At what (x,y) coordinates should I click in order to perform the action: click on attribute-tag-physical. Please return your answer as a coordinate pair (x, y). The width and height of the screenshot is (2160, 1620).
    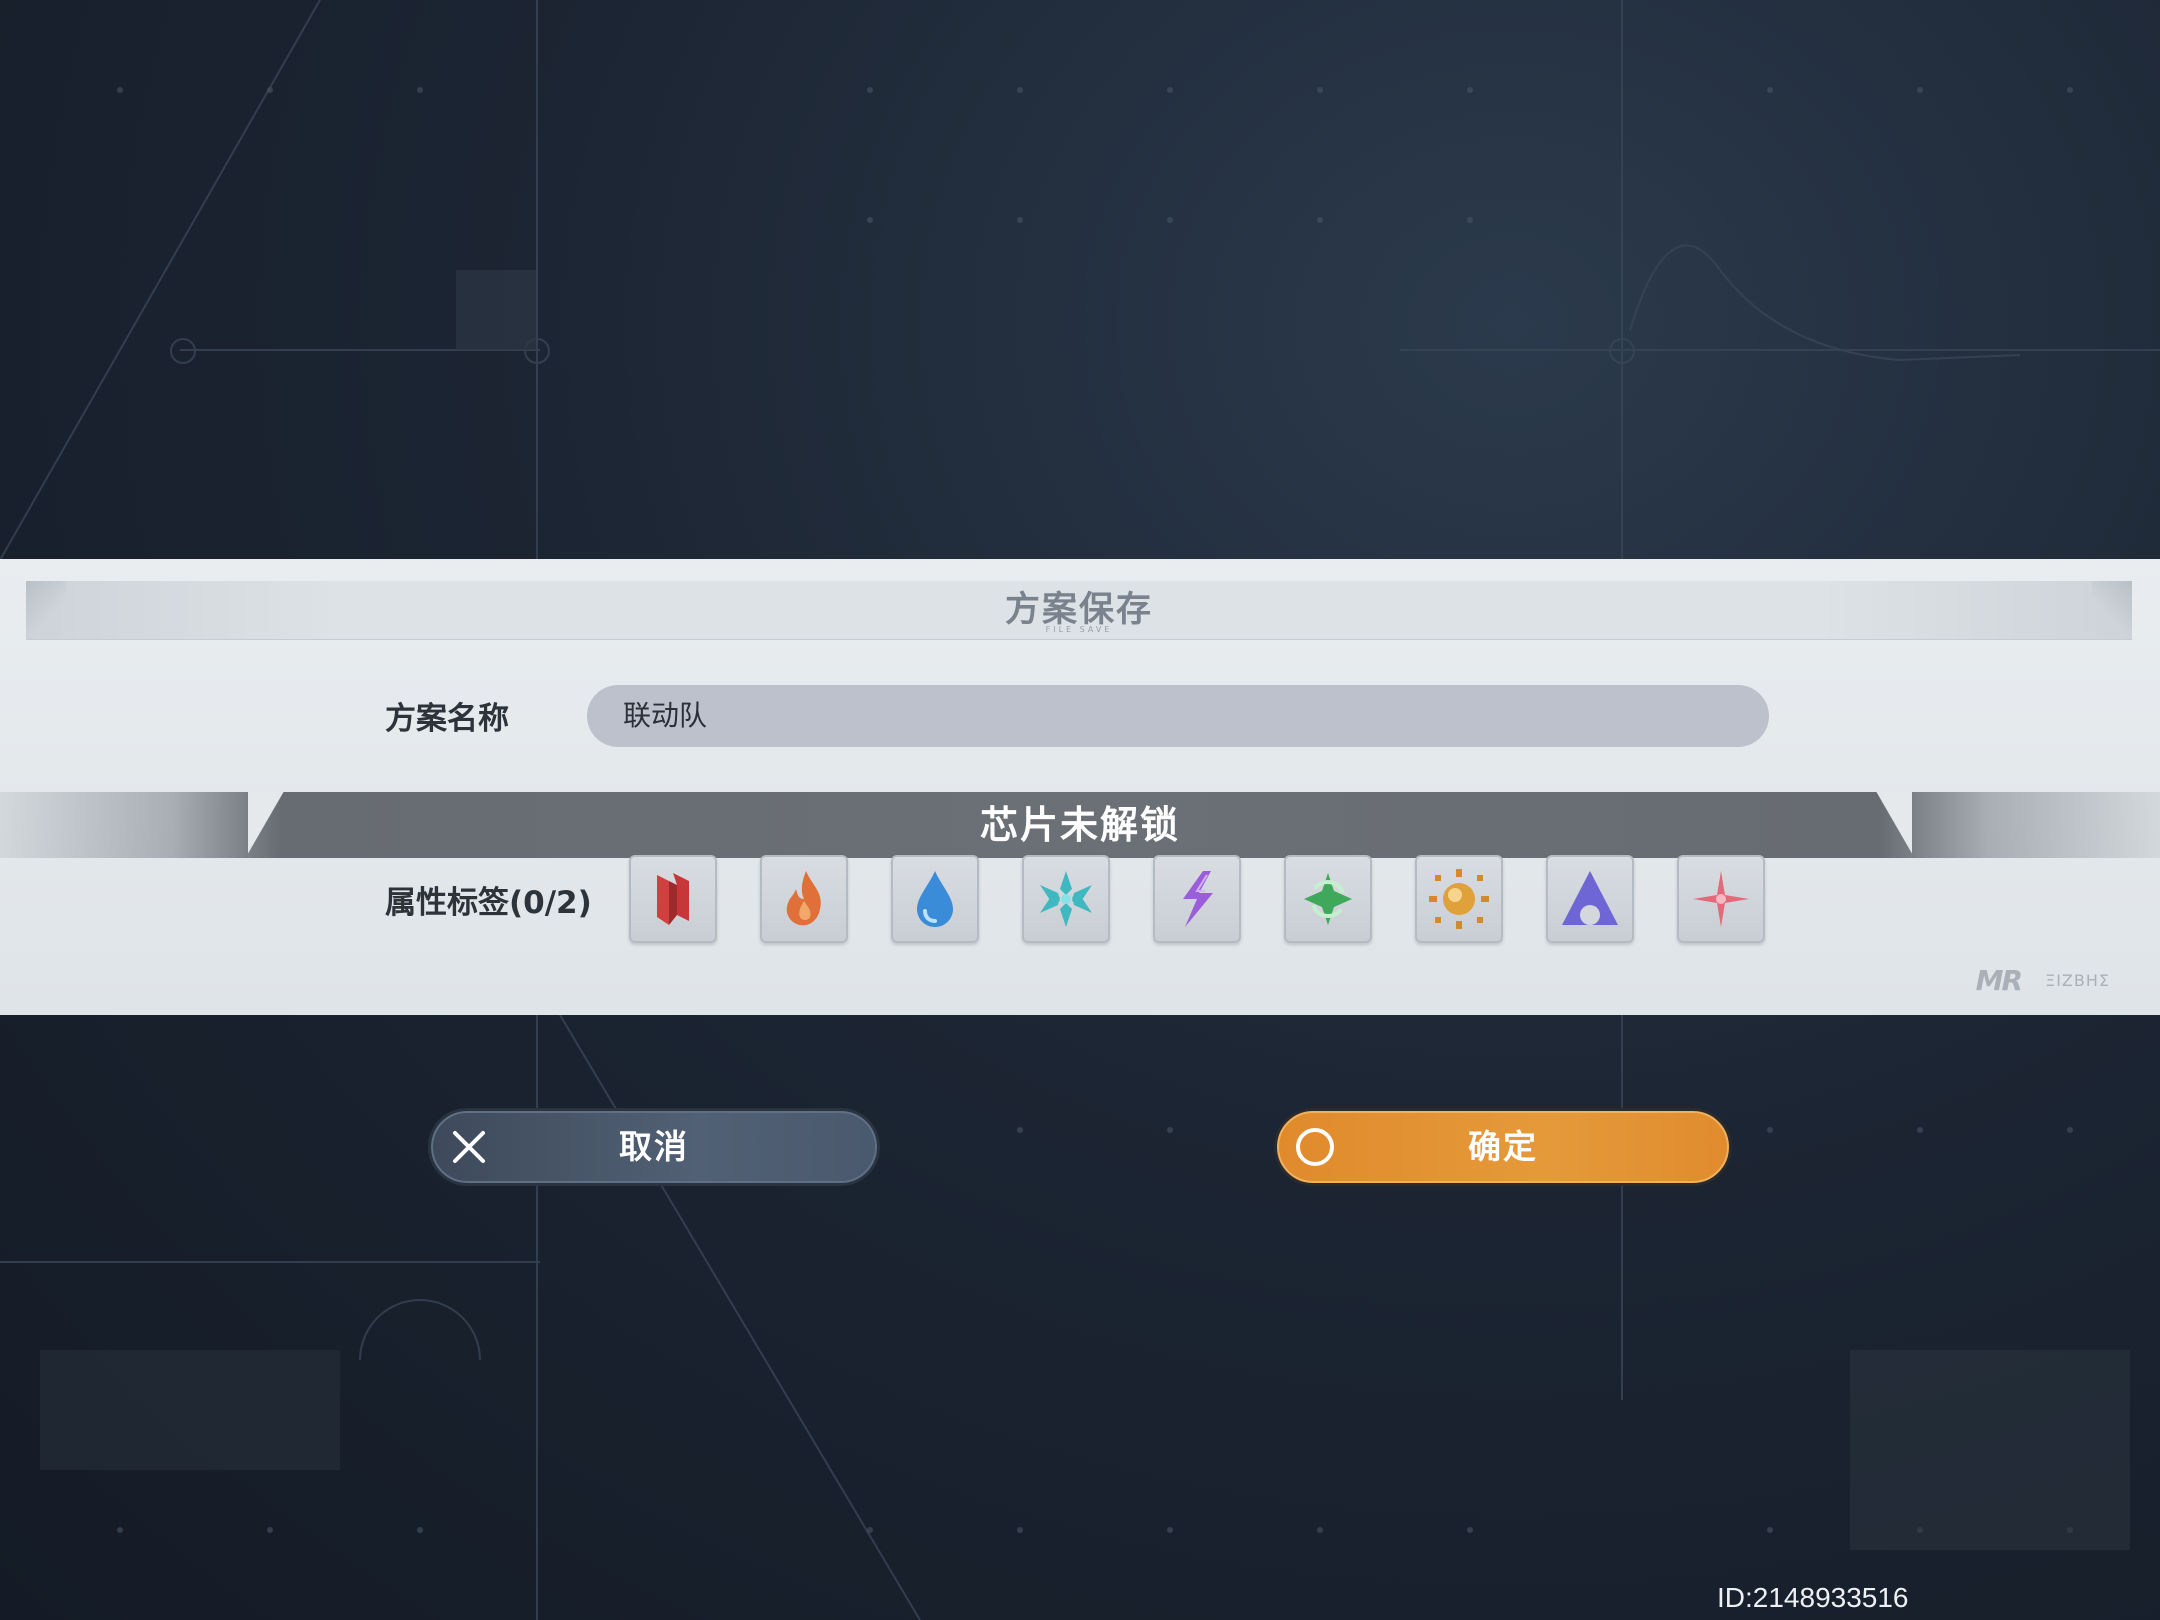
    Looking at the image, I should click on (673, 899).